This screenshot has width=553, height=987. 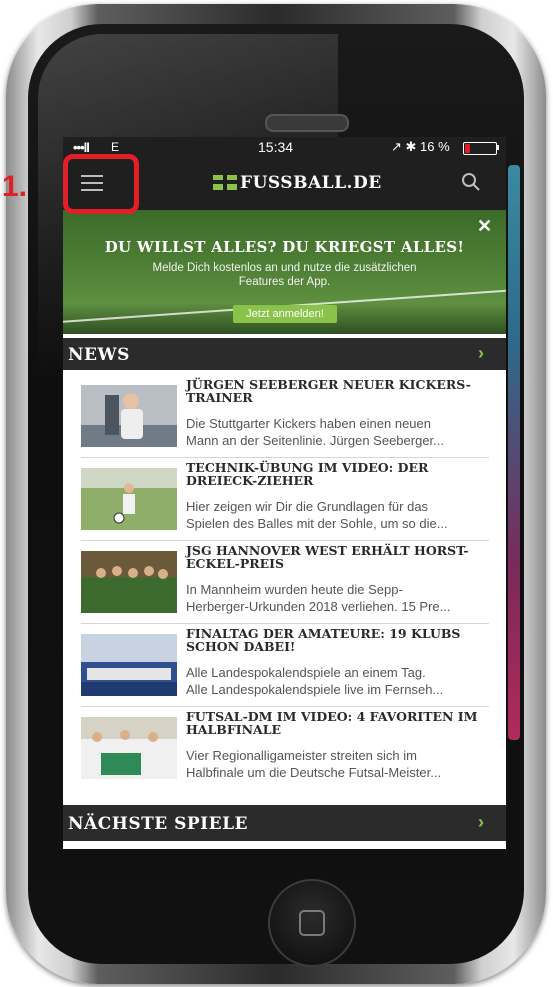 What do you see at coordinates (471, 182) in the screenshot?
I see `search-icon` at bounding box center [471, 182].